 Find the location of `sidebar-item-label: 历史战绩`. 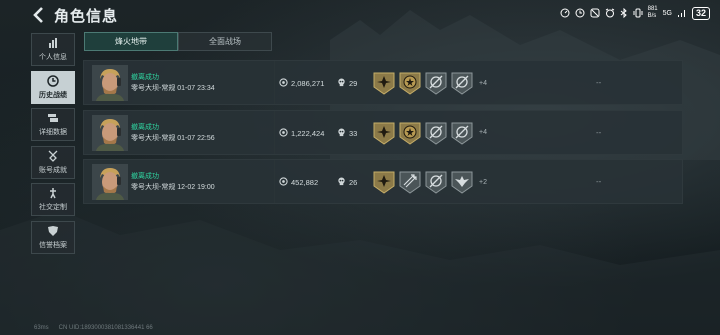

sidebar-item-label: 历史战绩 is located at coordinates (53, 95).